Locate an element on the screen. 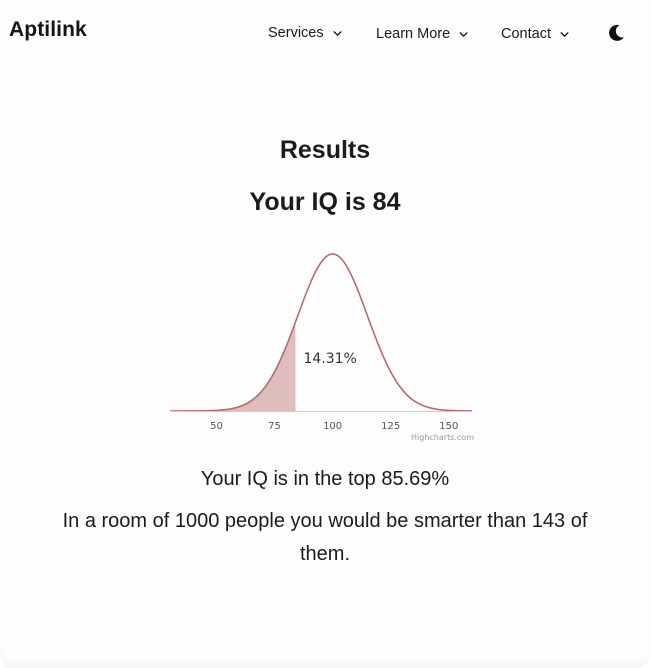 This screenshot has width=650, height=668. nav-contact-label: Contact is located at coordinates (526, 34).